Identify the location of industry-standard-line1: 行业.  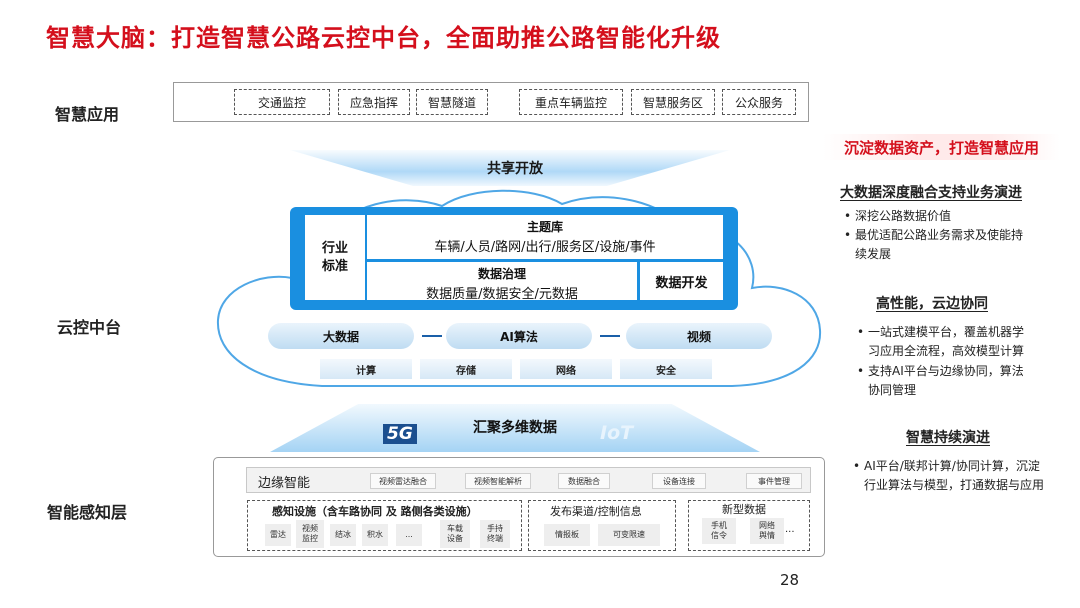
(334, 248).